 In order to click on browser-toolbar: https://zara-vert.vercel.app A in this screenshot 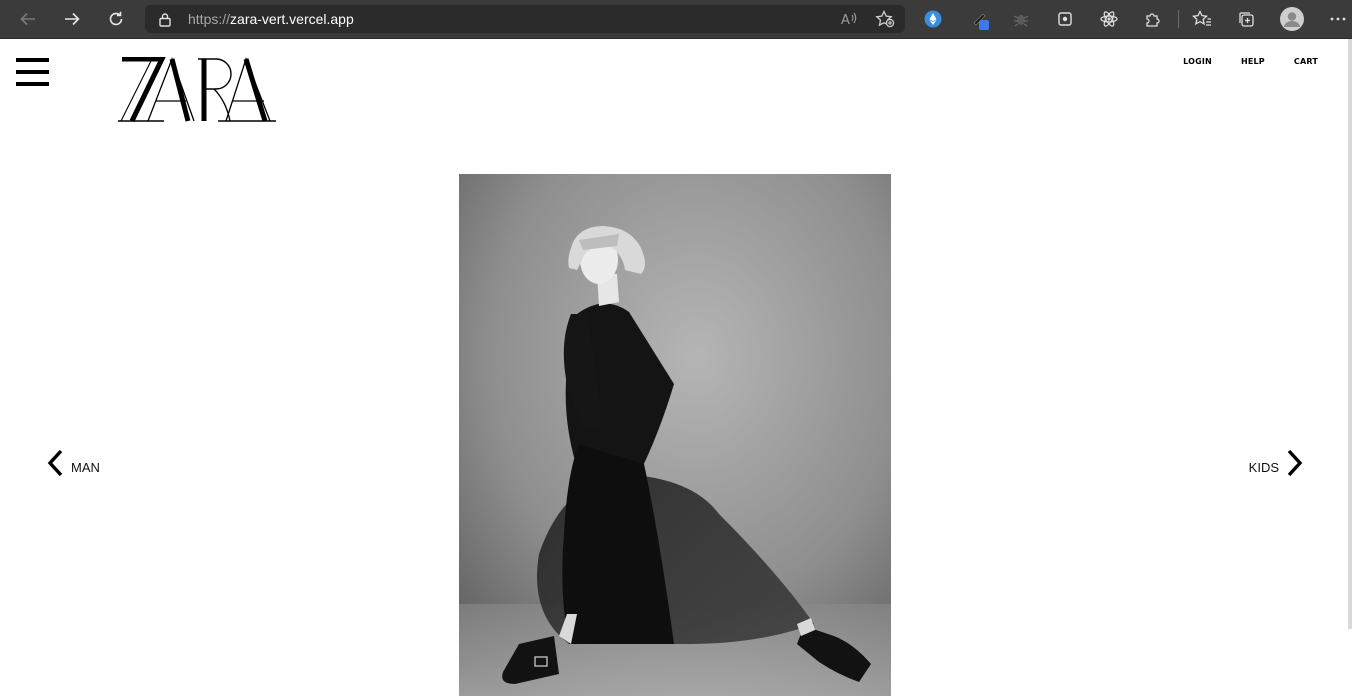, I will do `click(676, 19)`.